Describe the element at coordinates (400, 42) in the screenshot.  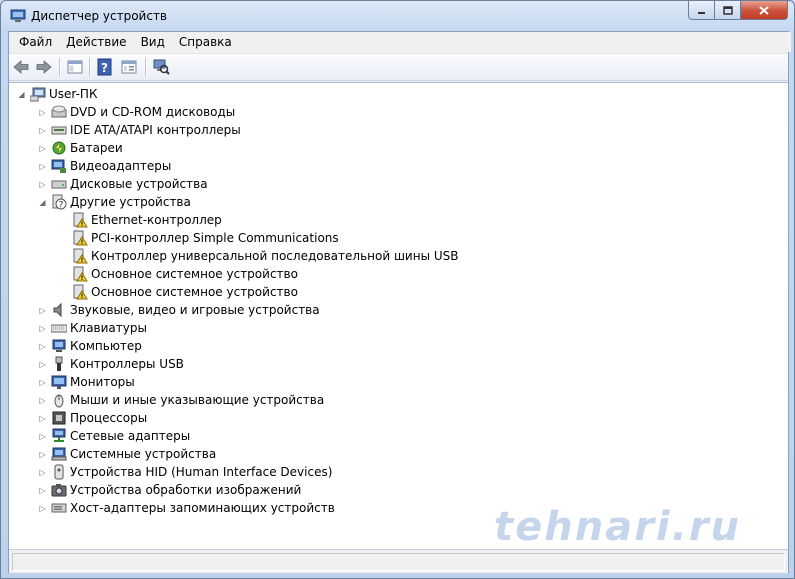
I see `menu-bar: Файл Действие Вид Справка` at that location.